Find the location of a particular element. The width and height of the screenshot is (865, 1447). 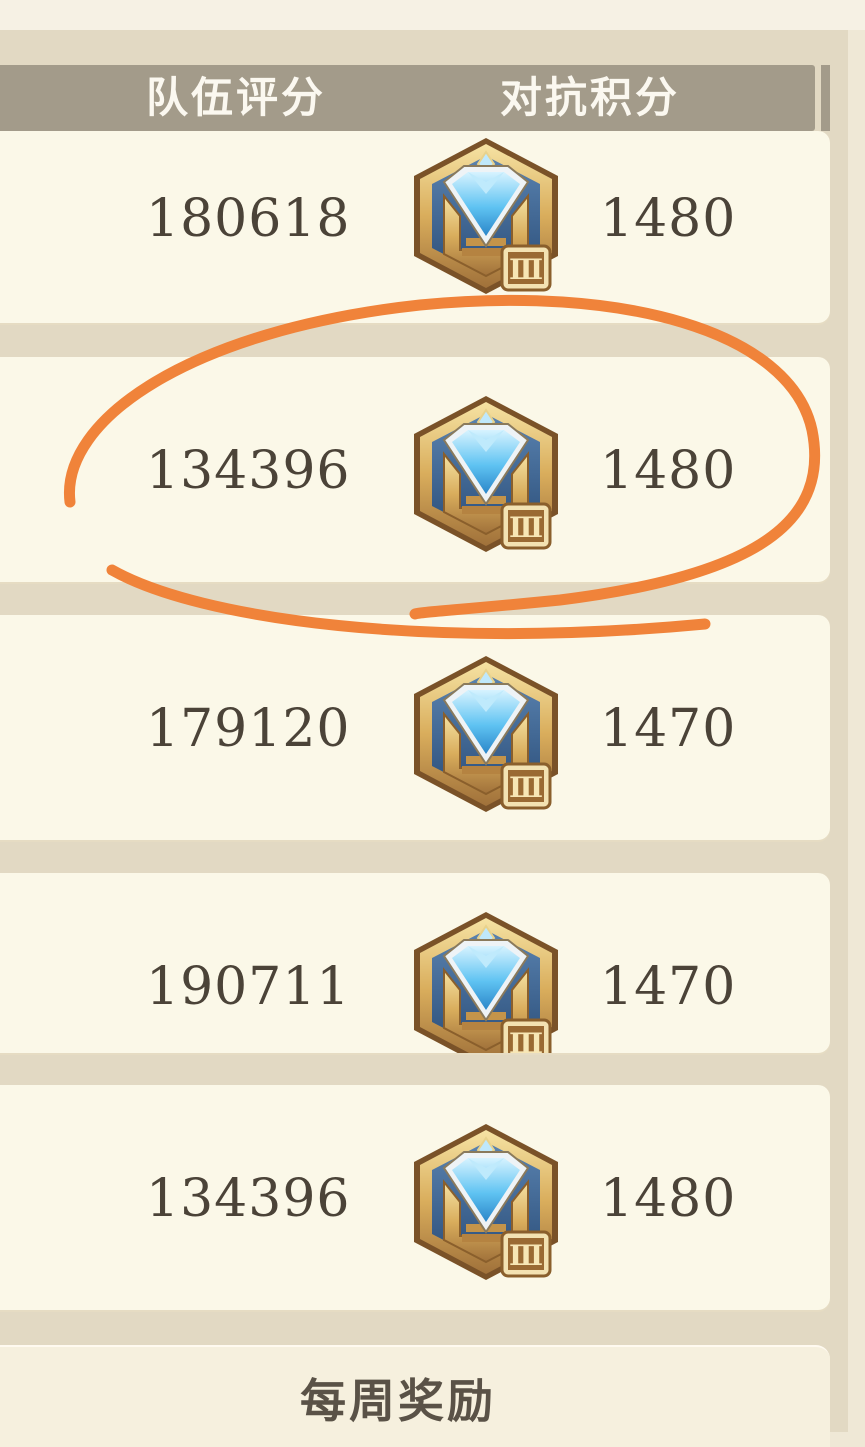

battle-points-header: 对抗积分 is located at coordinates (590, 97).